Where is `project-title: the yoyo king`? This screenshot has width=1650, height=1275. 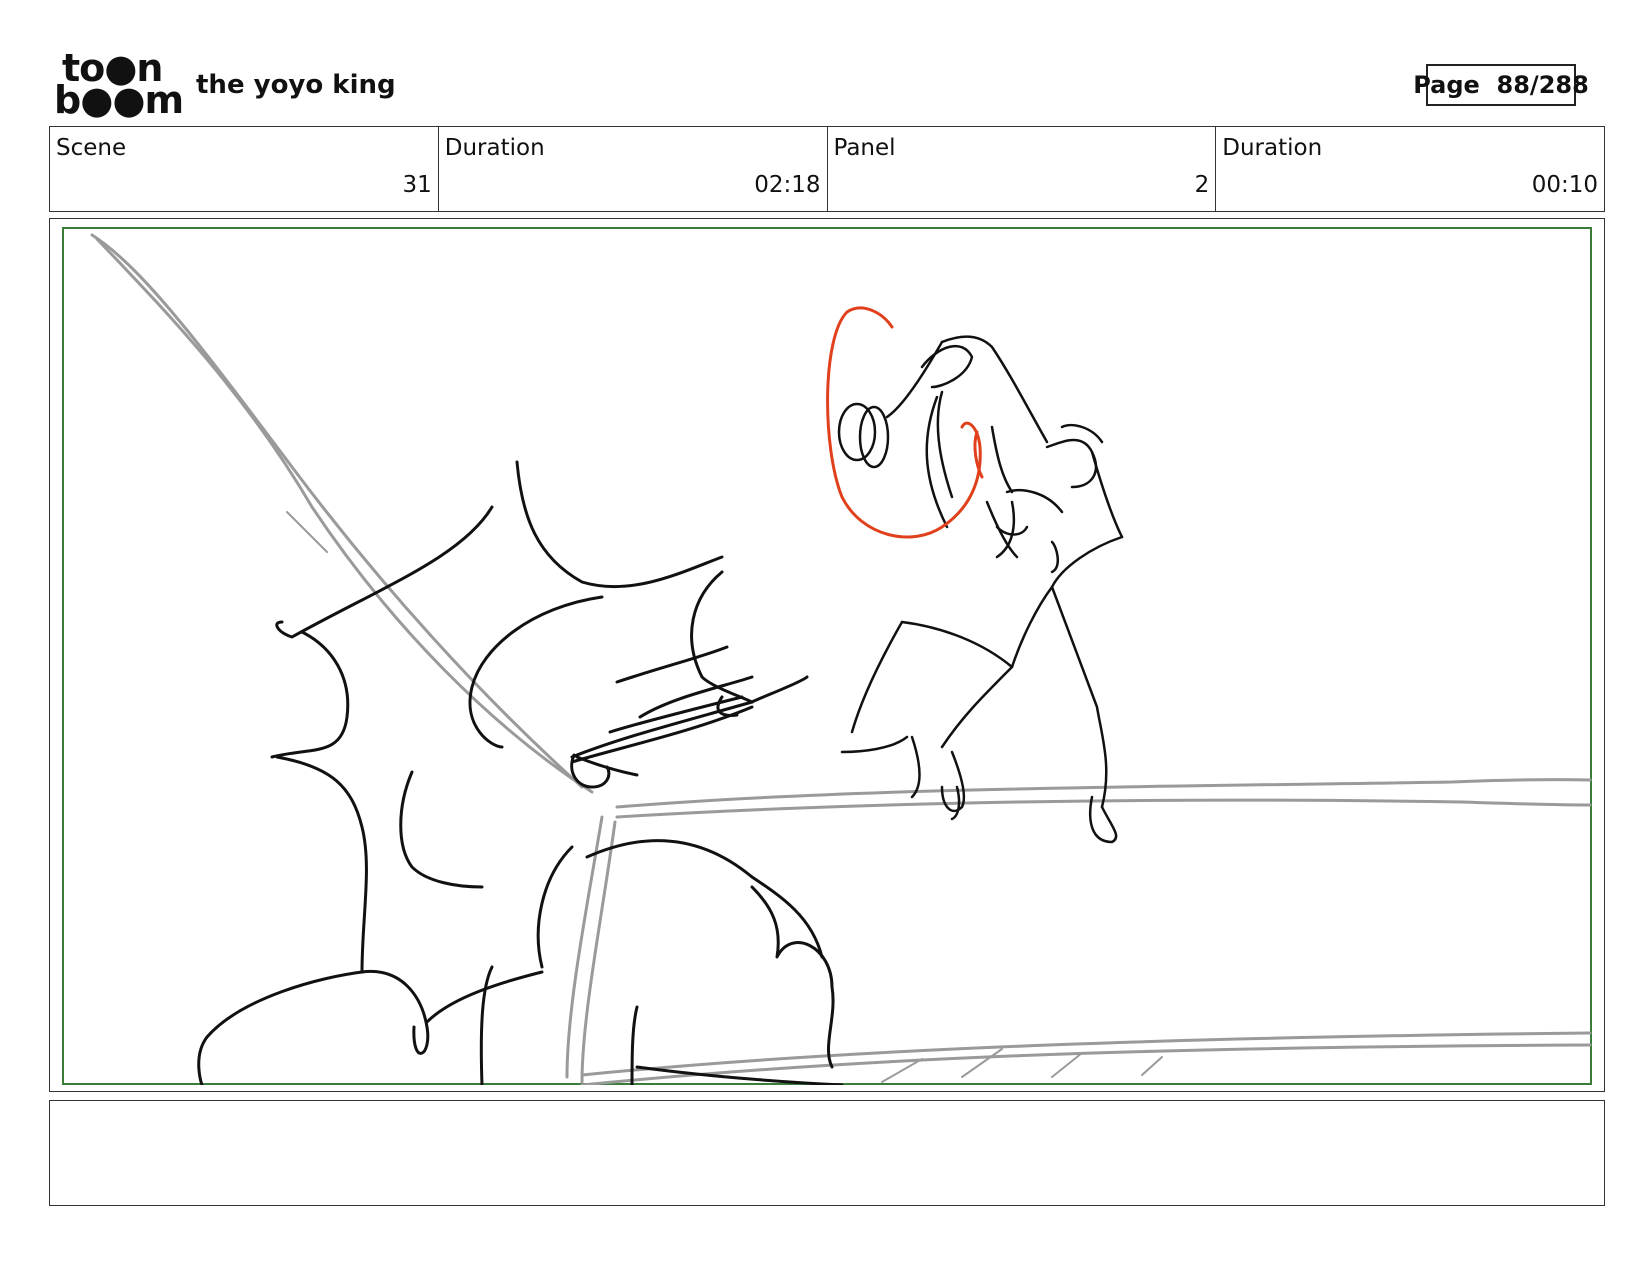
project-title: the yoyo king is located at coordinates (296, 85).